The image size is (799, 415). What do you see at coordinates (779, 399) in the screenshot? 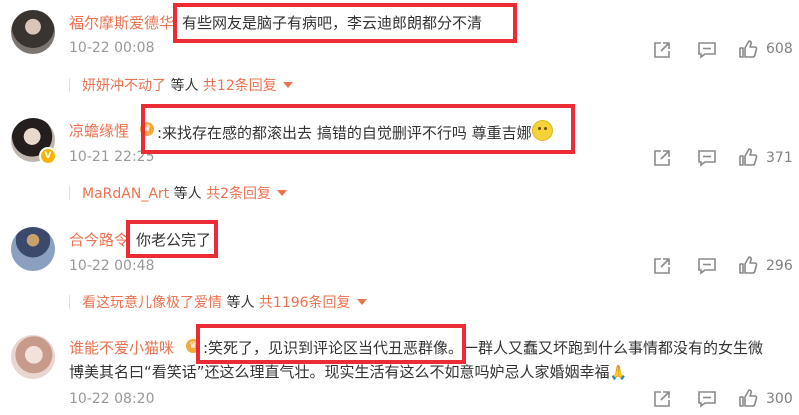
I see `like-count: 300` at bounding box center [779, 399].